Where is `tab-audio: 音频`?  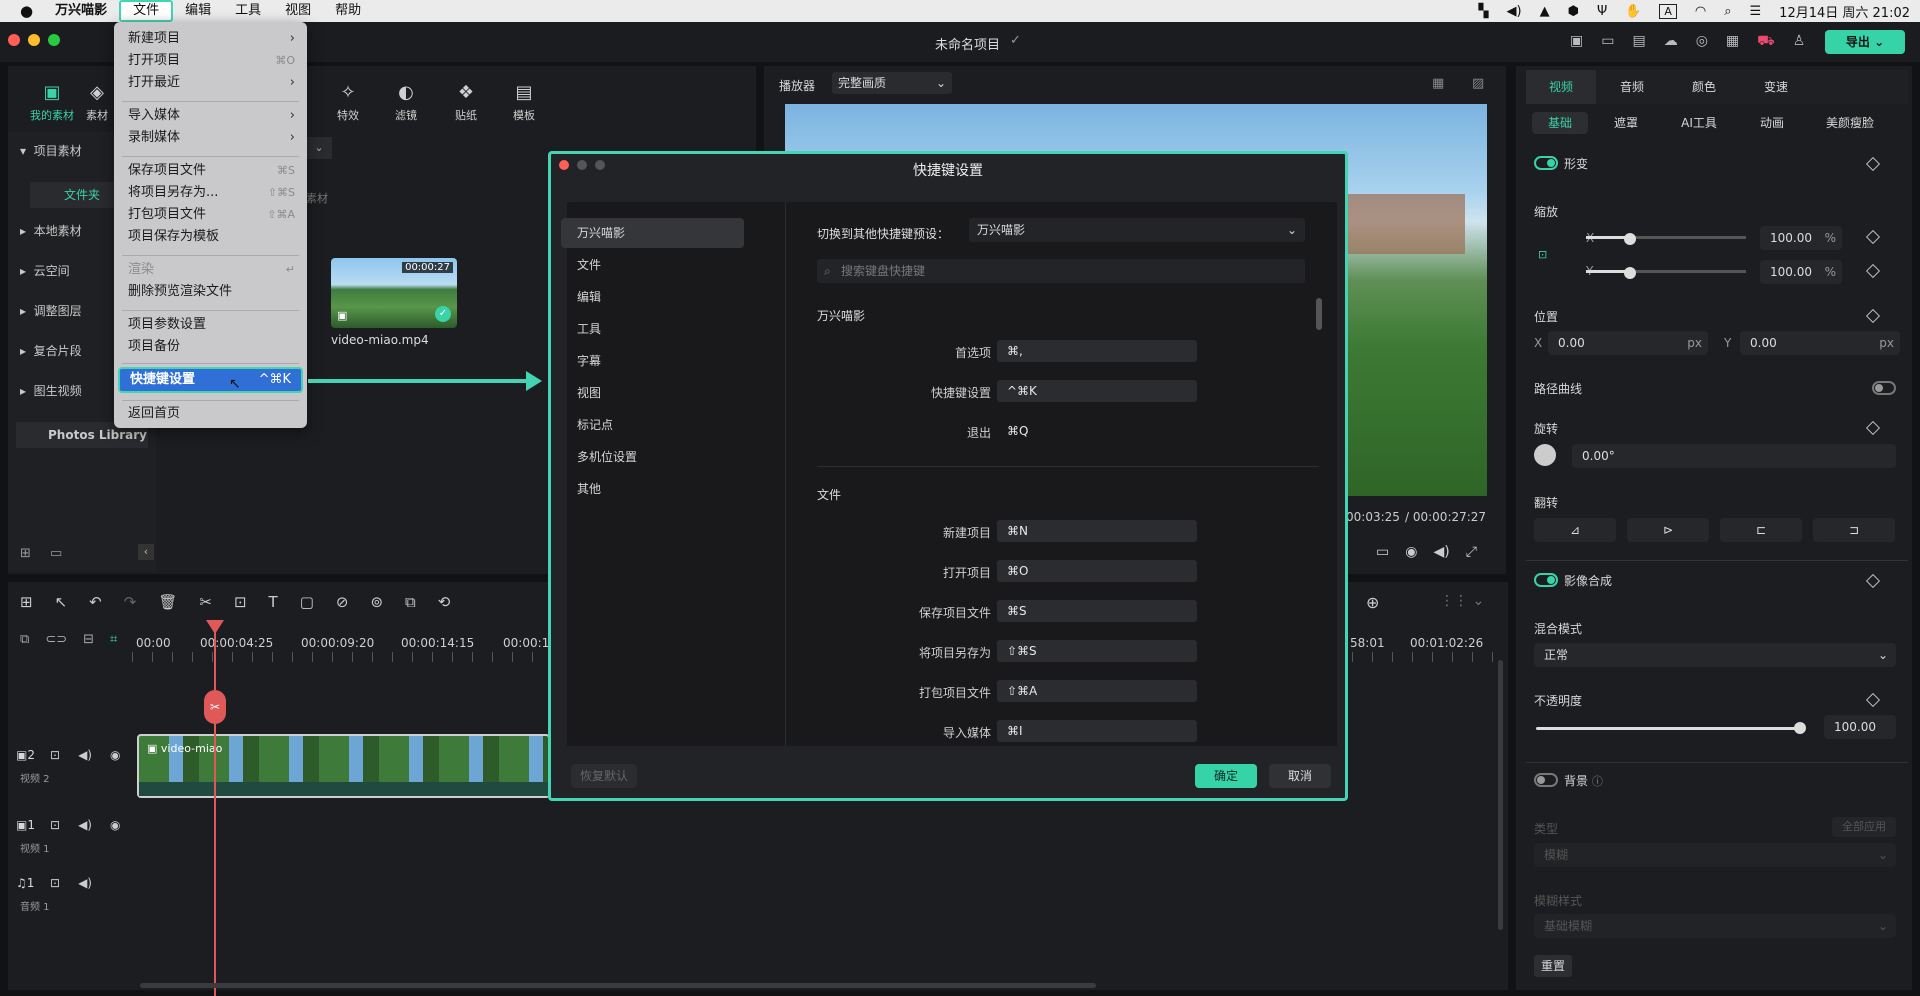
tab-audio: 音频 is located at coordinates (1632, 87).